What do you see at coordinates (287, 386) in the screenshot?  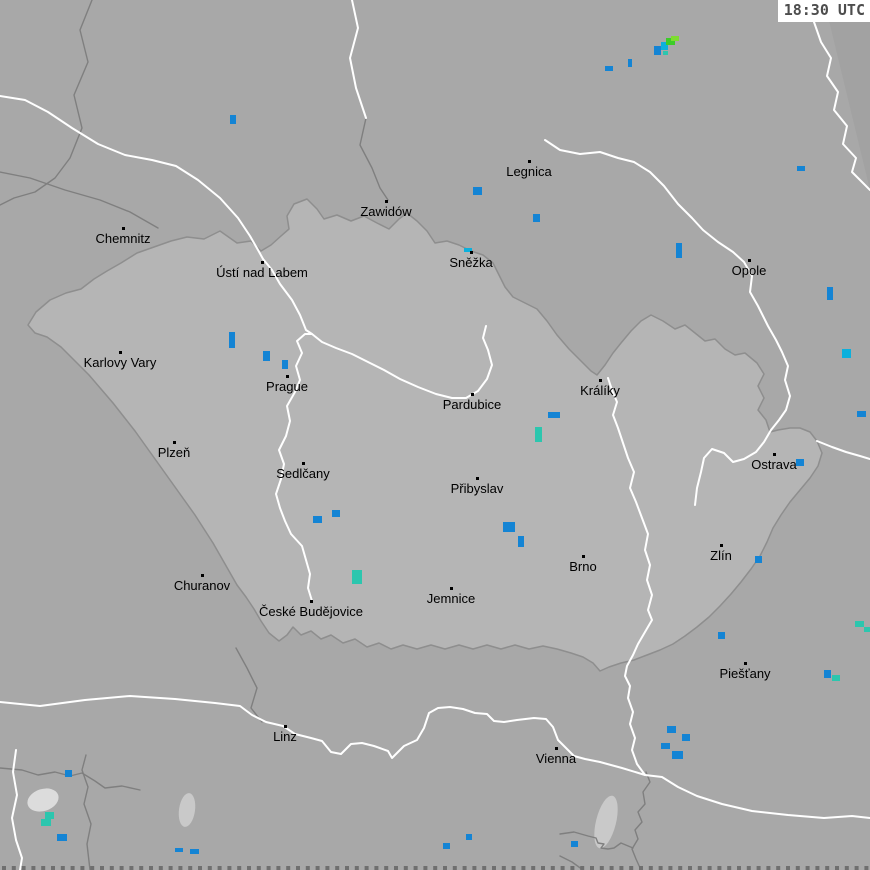 I see `city-label: Prague` at bounding box center [287, 386].